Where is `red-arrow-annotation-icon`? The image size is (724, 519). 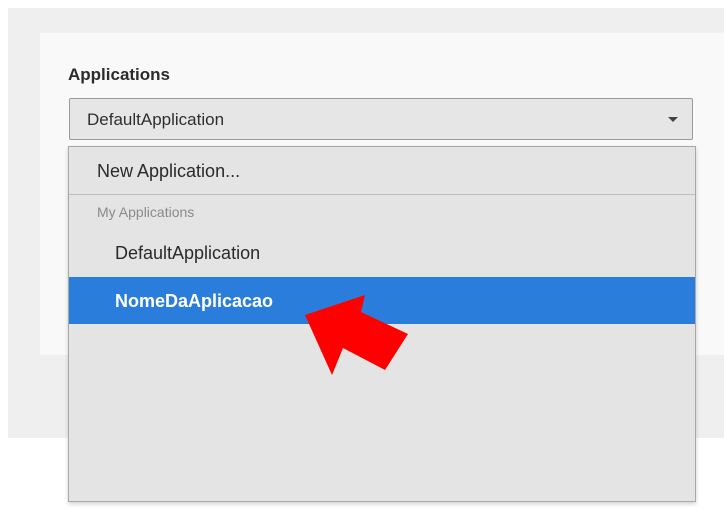
red-arrow-annotation-icon is located at coordinates (356, 335).